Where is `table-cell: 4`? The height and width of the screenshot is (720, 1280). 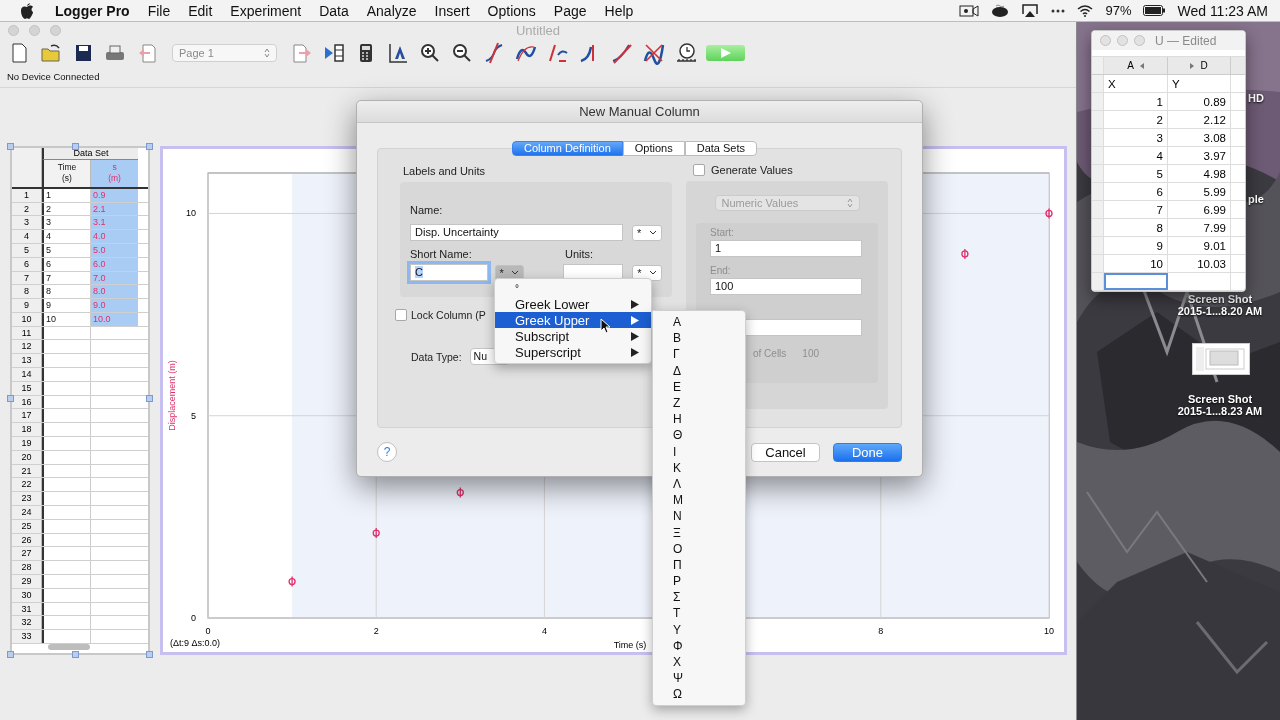 table-cell: 4 is located at coordinates (1136, 156).